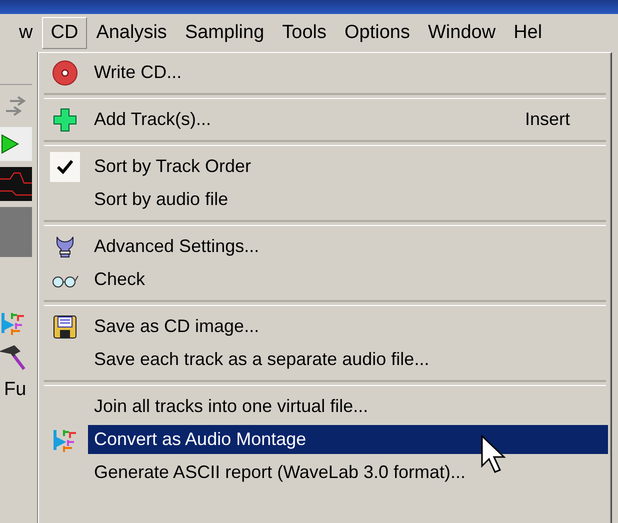 Image resolution: width=618 pixels, height=523 pixels. What do you see at coordinates (65, 119) in the screenshot?
I see `plus-icon` at bounding box center [65, 119].